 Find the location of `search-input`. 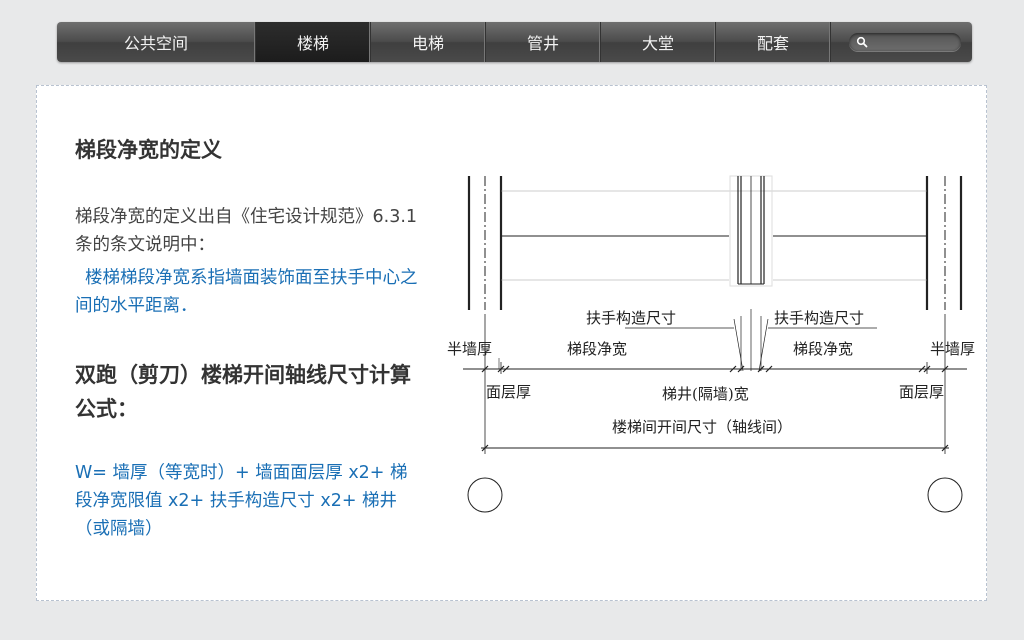

search-input is located at coordinates (913, 42).